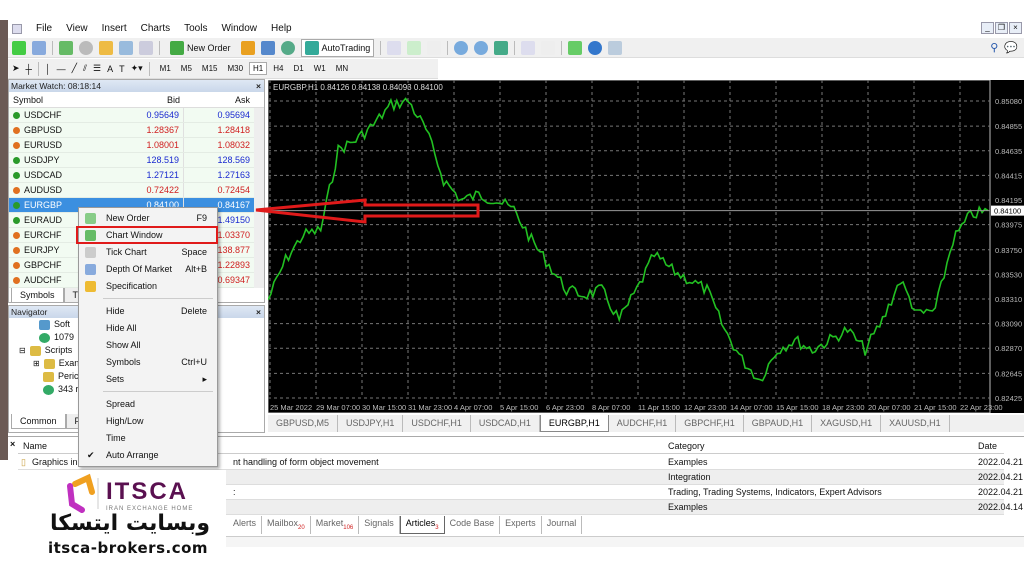 This screenshot has height=576, width=1024. What do you see at coordinates (61, 69) in the screenshot?
I see `horizontal-line-icon: —` at bounding box center [61, 69].